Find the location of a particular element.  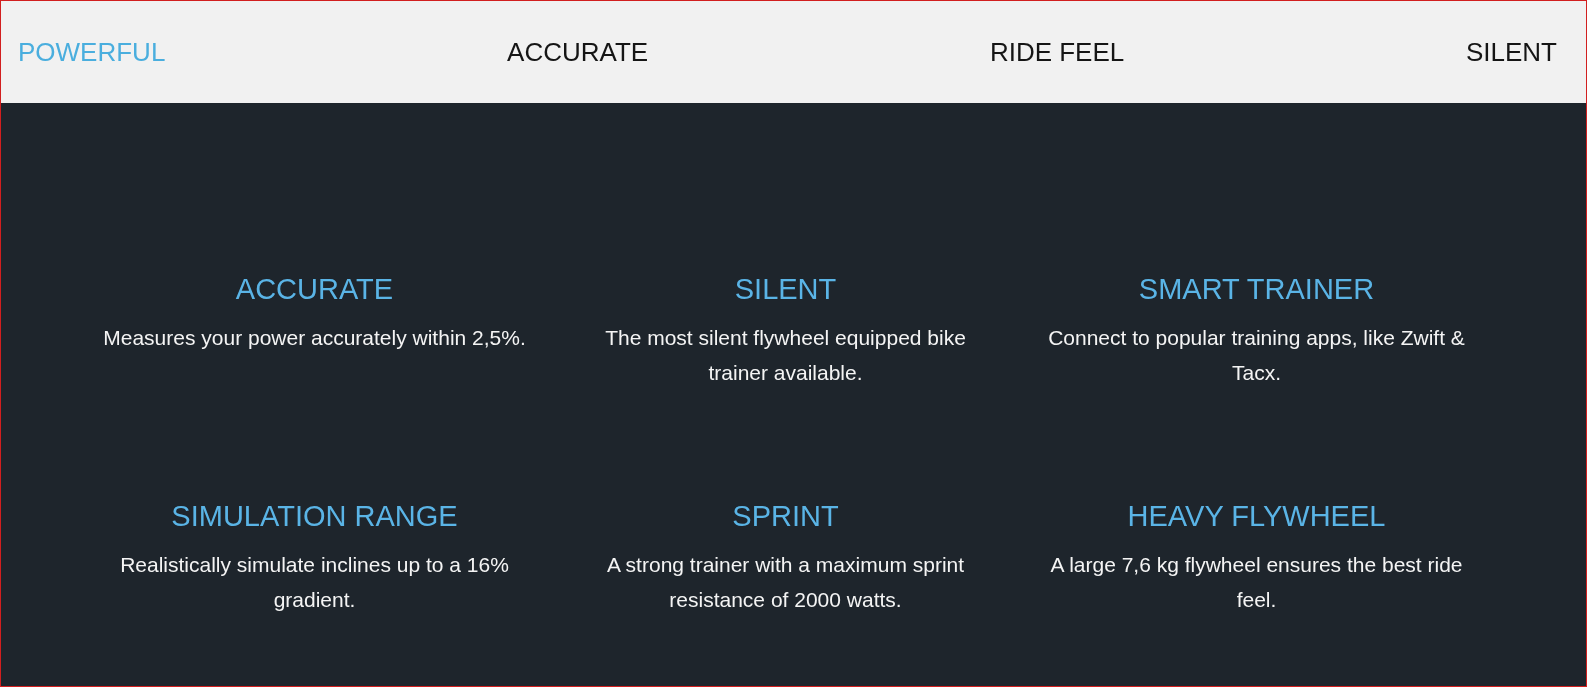

feature-title: SILENT is located at coordinates (785, 289).